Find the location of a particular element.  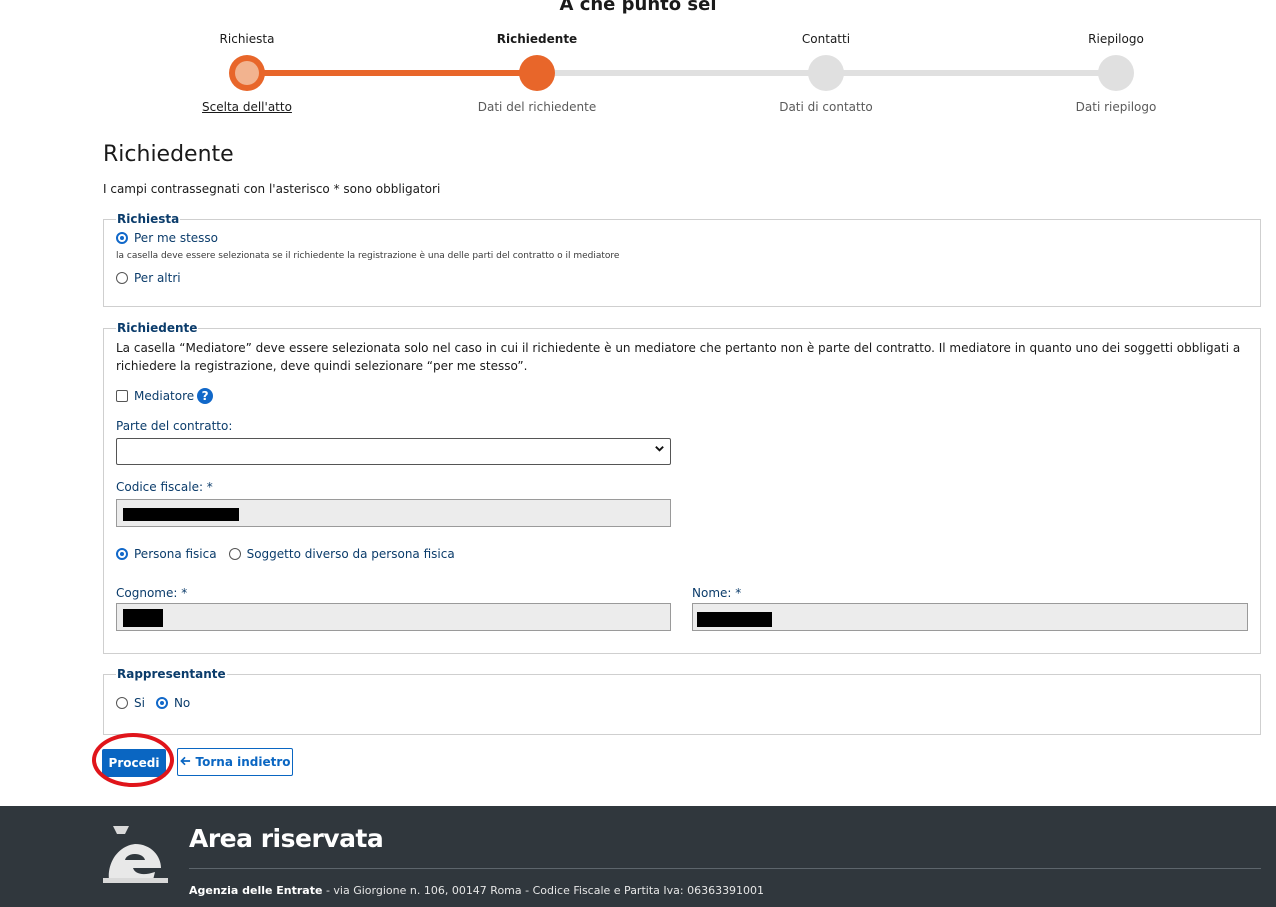

agenzia-entrate-logo-icon is located at coordinates (135, 854).